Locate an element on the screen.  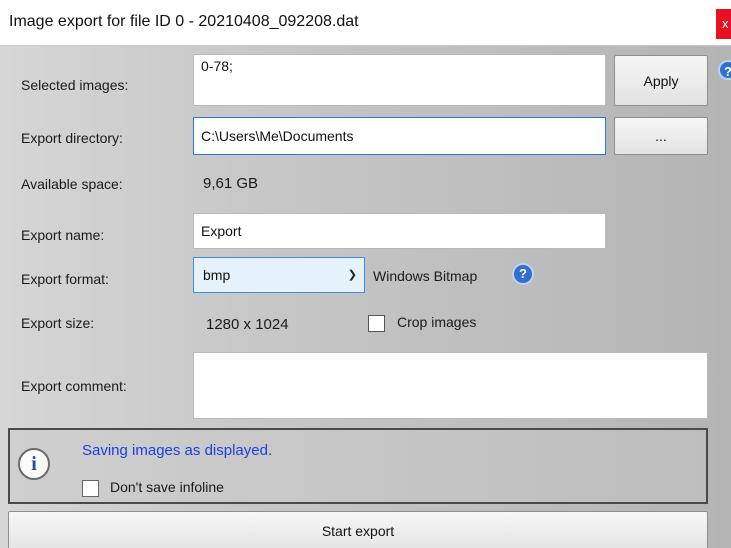
chevron-down-icon: ❯ is located at coordinates (352, 275).